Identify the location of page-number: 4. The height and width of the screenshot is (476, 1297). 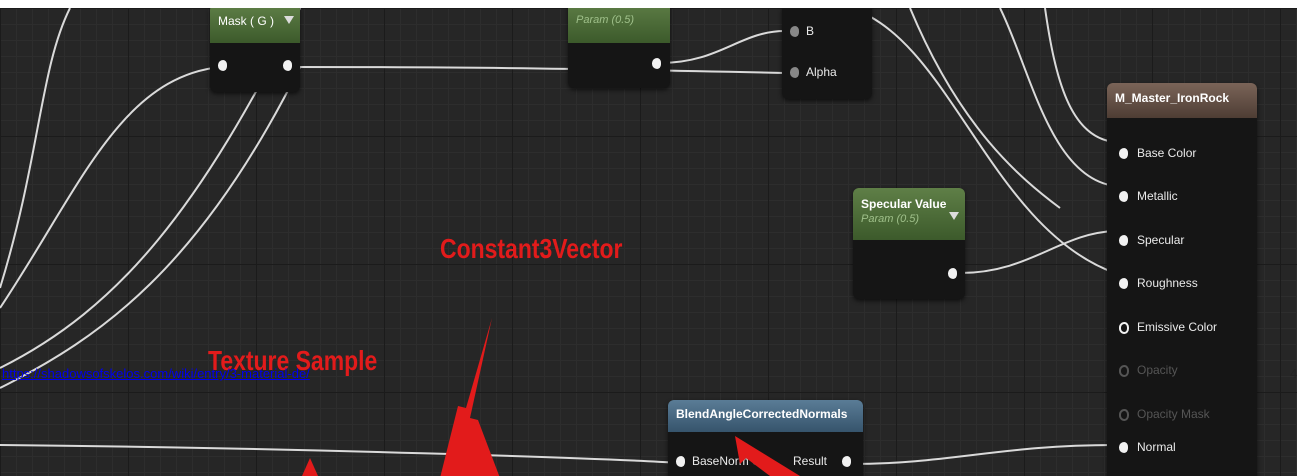
(1293, 373).